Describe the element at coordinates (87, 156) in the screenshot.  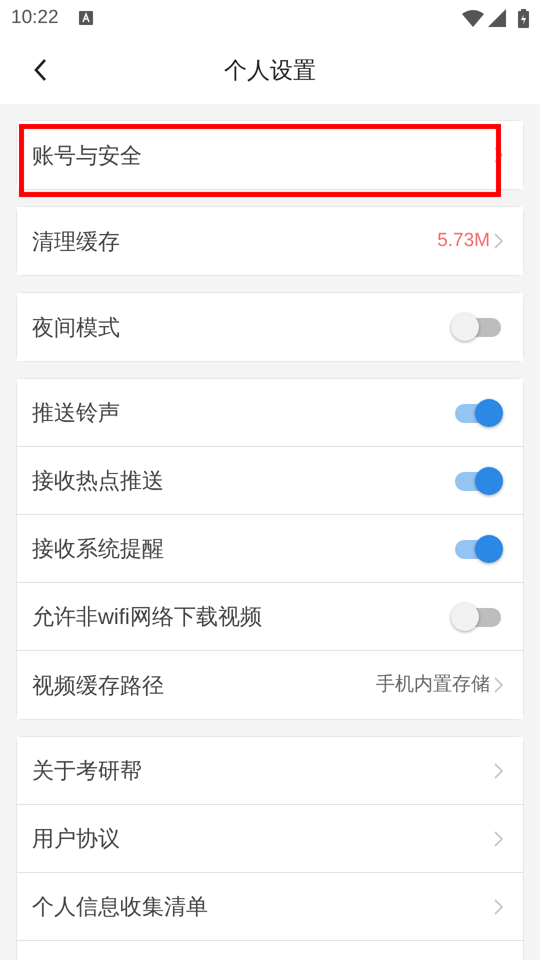
I see `row-label: 账号与安全` at that location.